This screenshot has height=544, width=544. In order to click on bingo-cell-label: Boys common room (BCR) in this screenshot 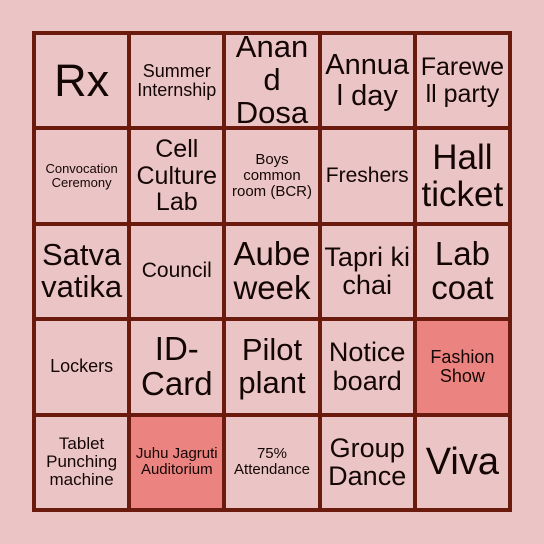, I will do `click(271, 176)`.